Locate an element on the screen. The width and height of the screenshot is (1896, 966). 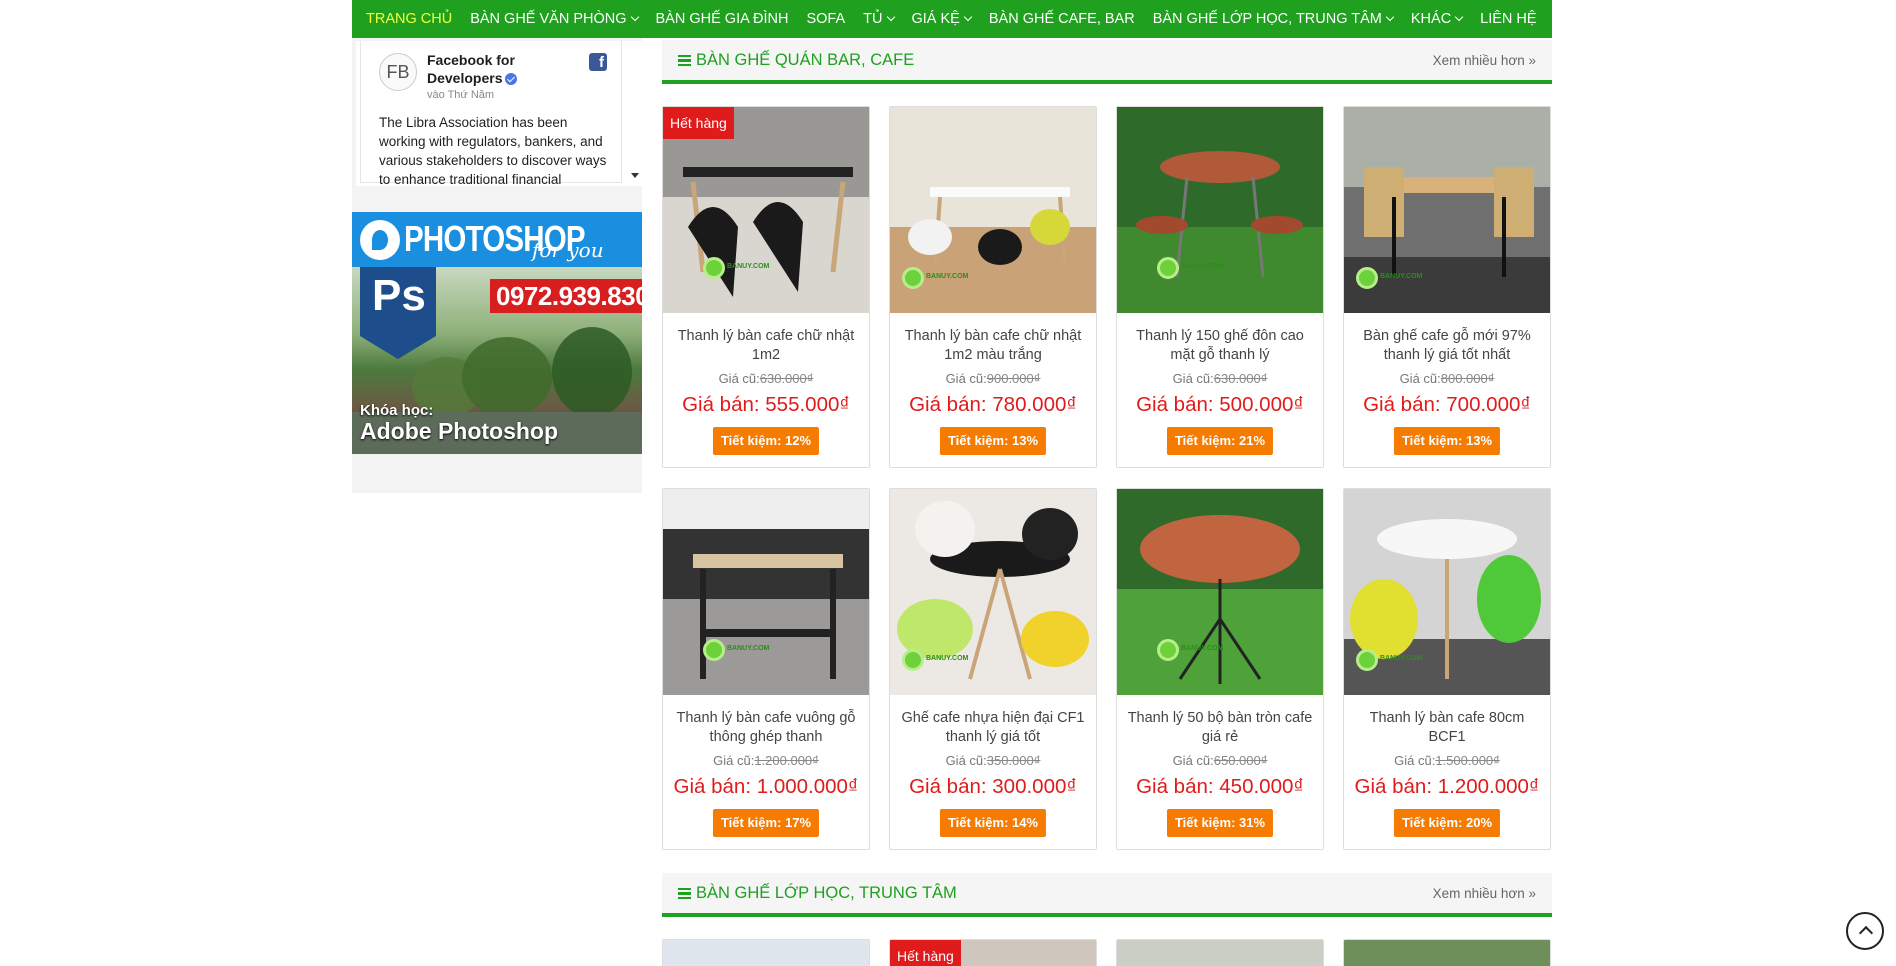
banner-tagline: for you is located at coordinates (568, 250).